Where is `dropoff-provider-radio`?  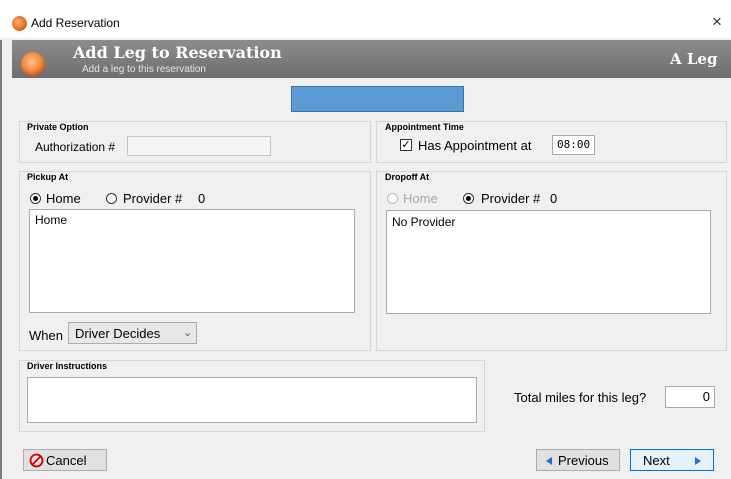
dropoff-provider-radio is located at coordinates (468, 198).